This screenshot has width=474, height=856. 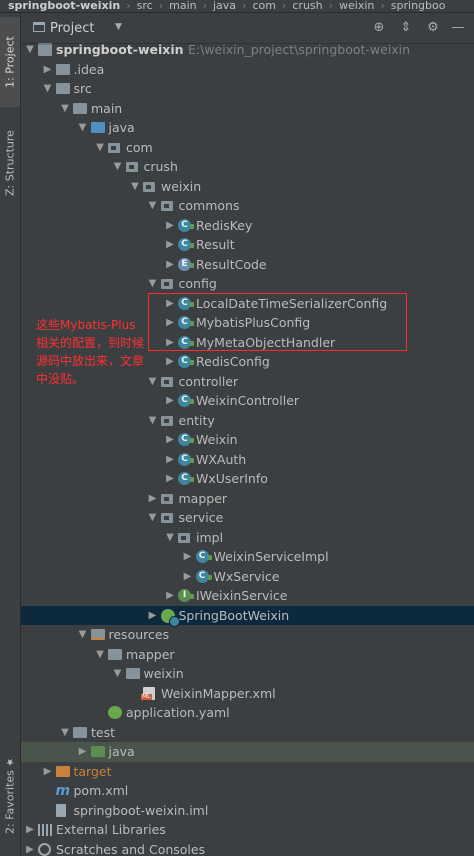 What do you see at coordinates (10, 163) in the screenshot?
I see `tab-structure: Z: Structure` at bounding box center [10, 163].